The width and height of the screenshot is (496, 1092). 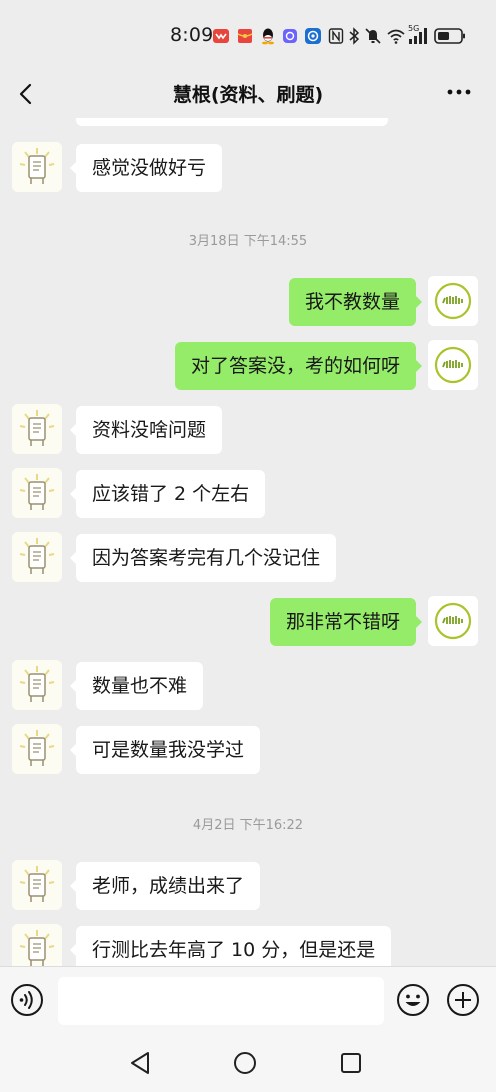 I want to click on message-bubble: 因为答案考完有几个没记住, so click(x=203, y=558).